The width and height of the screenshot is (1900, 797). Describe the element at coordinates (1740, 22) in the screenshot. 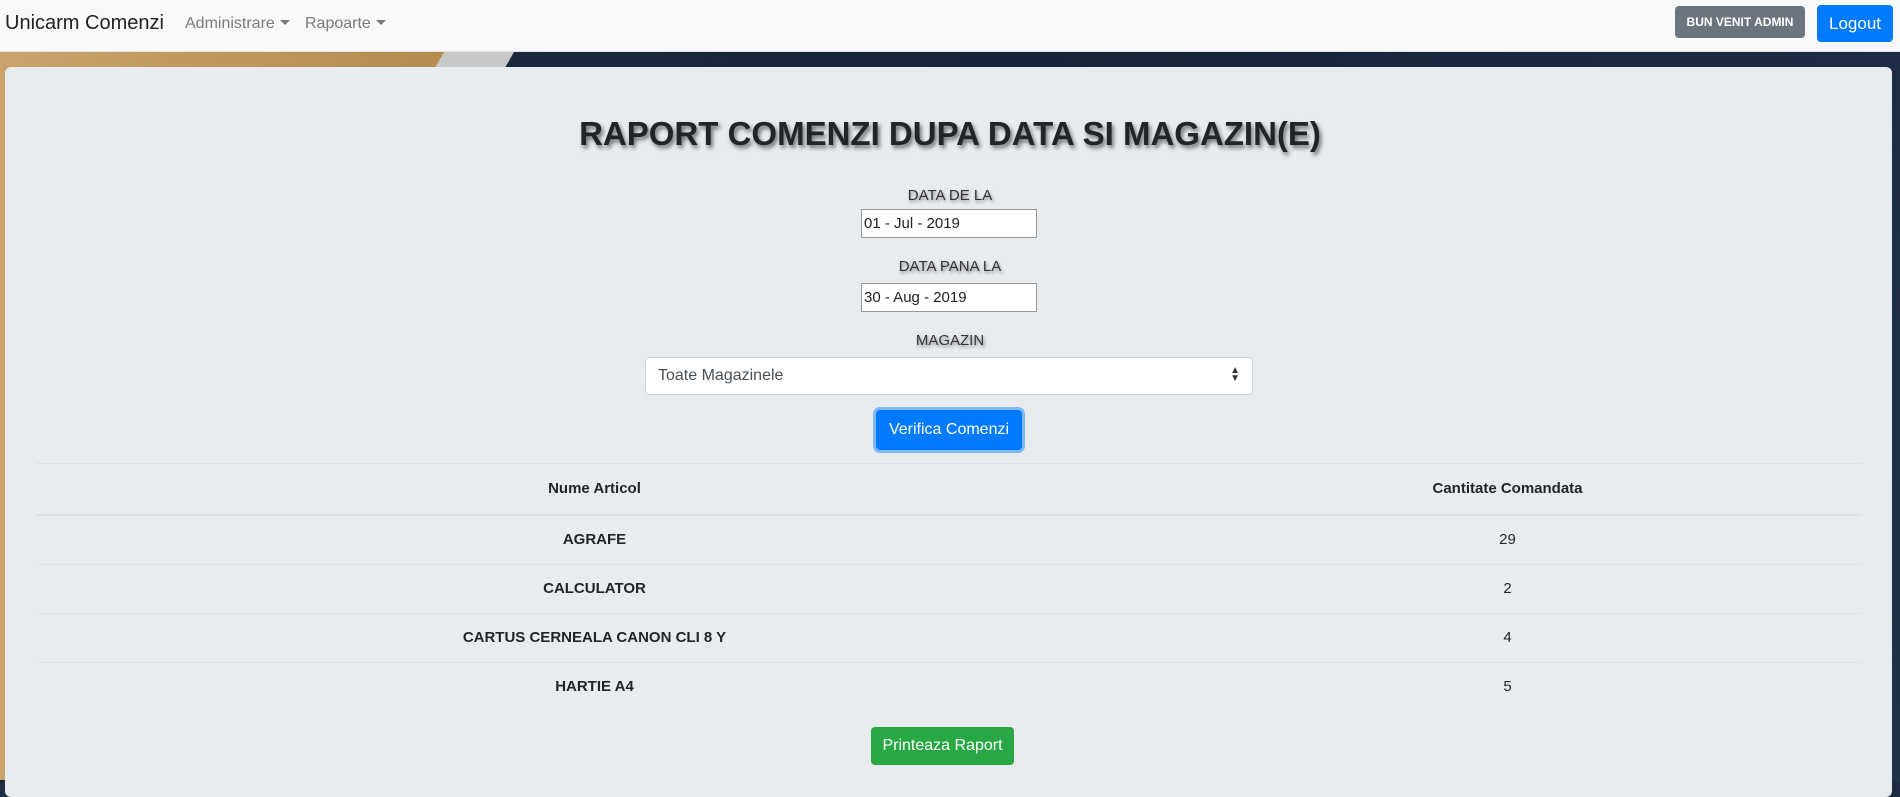

I see `welcome-admin-badge: BUN VENIT ADMIN` at that location.